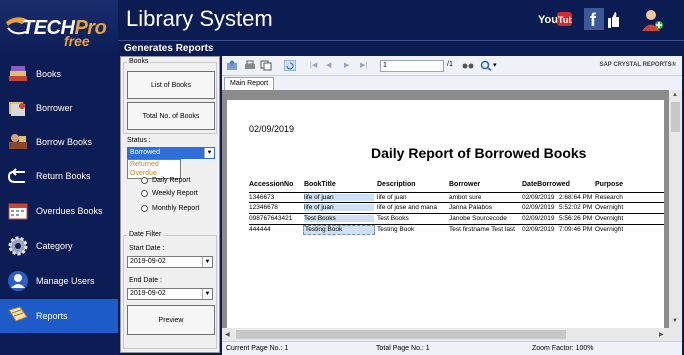 Image resolution: width=684 pixels, height=355 pixels. Describe the element at coordinates (148, 293) in the screenshot. I see `end-date-value: 2019-09-02` at that location.